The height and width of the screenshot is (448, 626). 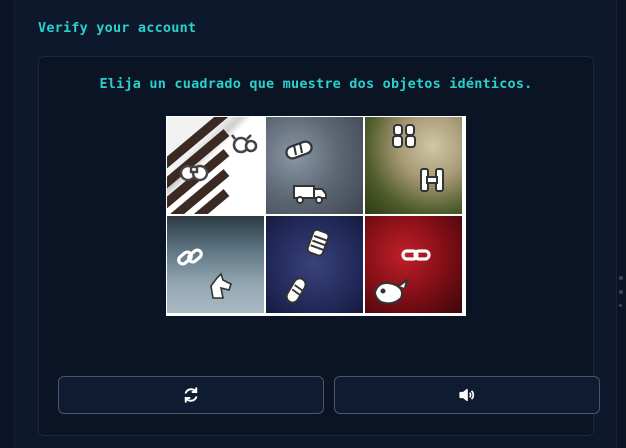 I want to click on refresh-button, so click(x=191, y=395).